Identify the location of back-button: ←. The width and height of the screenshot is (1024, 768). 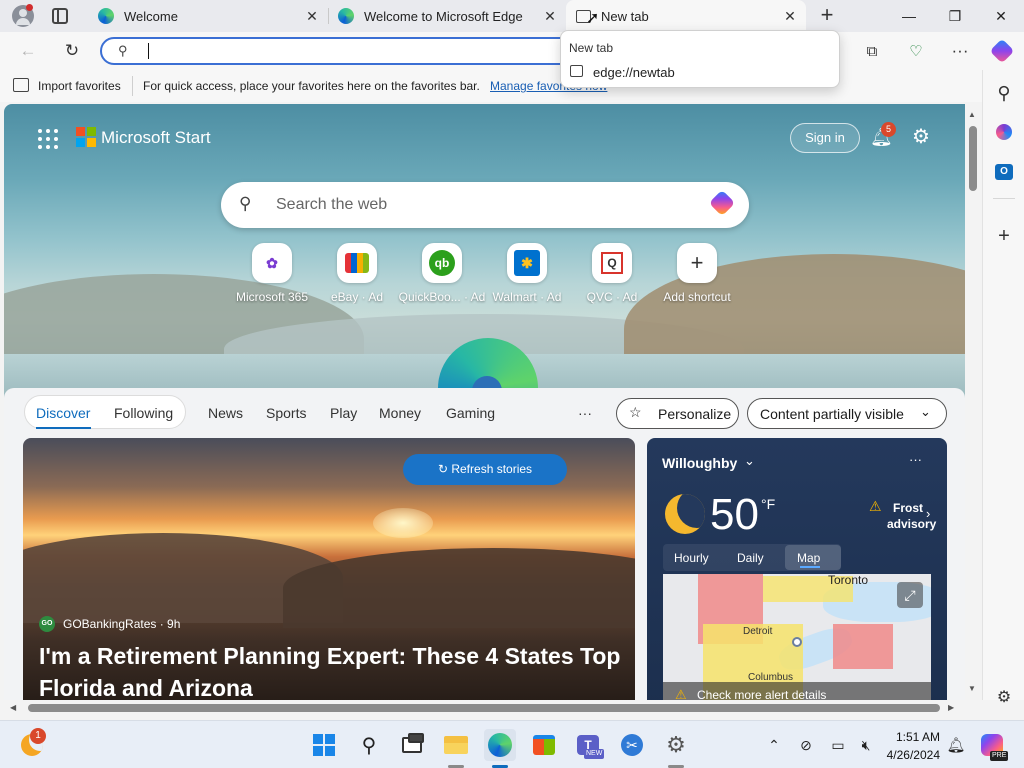
(28, 51).